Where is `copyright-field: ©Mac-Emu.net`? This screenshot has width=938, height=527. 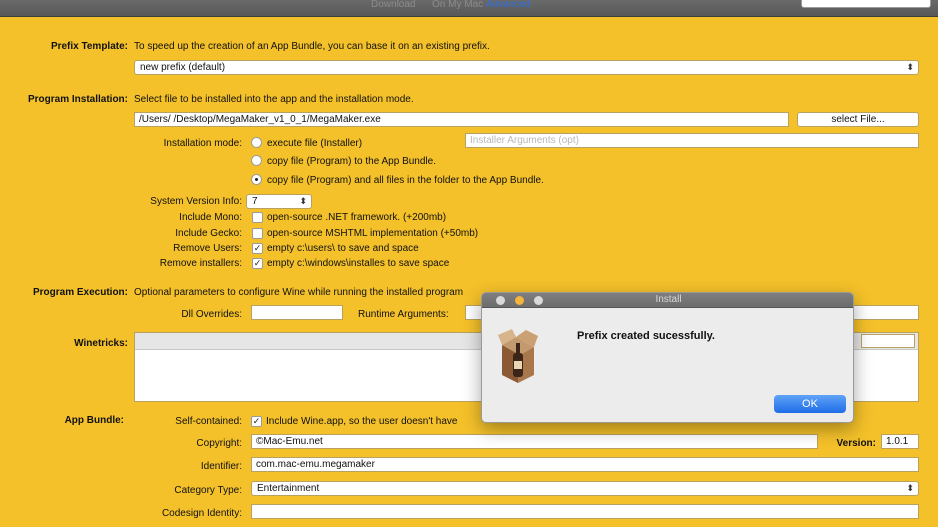 copyright-field: ©Mac-Emu.net is located at coordinates (534, 441).